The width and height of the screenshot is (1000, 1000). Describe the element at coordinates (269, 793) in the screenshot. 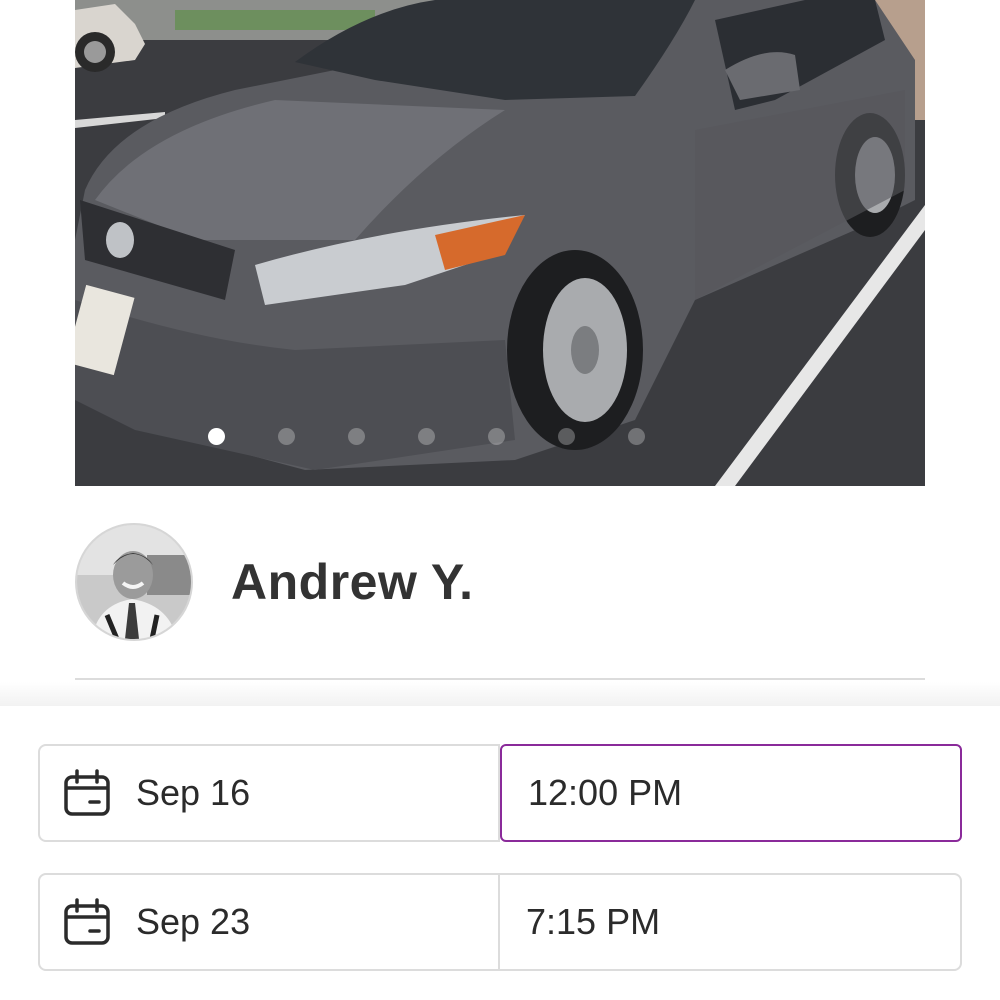

I see `trip-start-date-field: Sep 16` at that location.